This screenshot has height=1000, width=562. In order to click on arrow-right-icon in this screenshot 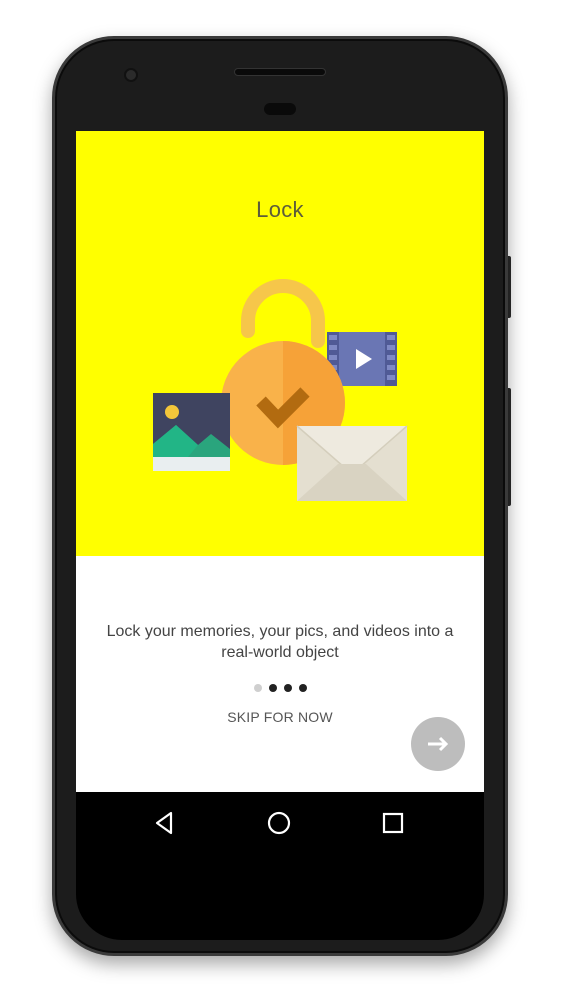, I will do `click(438, 744)`.